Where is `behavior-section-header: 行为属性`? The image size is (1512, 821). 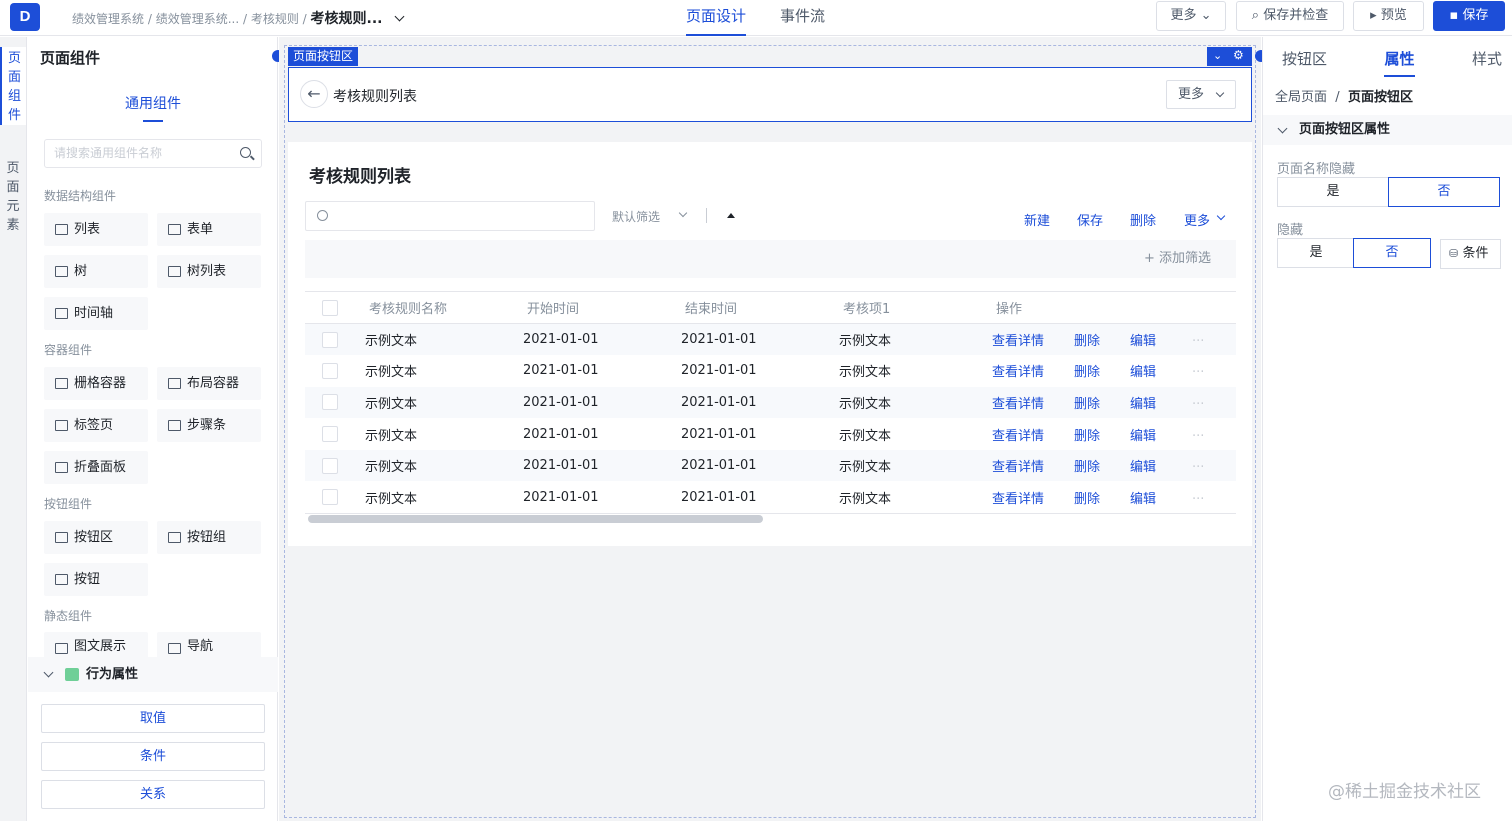 behavior-section-header: 行为属性 is located at coordinates (153, 674).